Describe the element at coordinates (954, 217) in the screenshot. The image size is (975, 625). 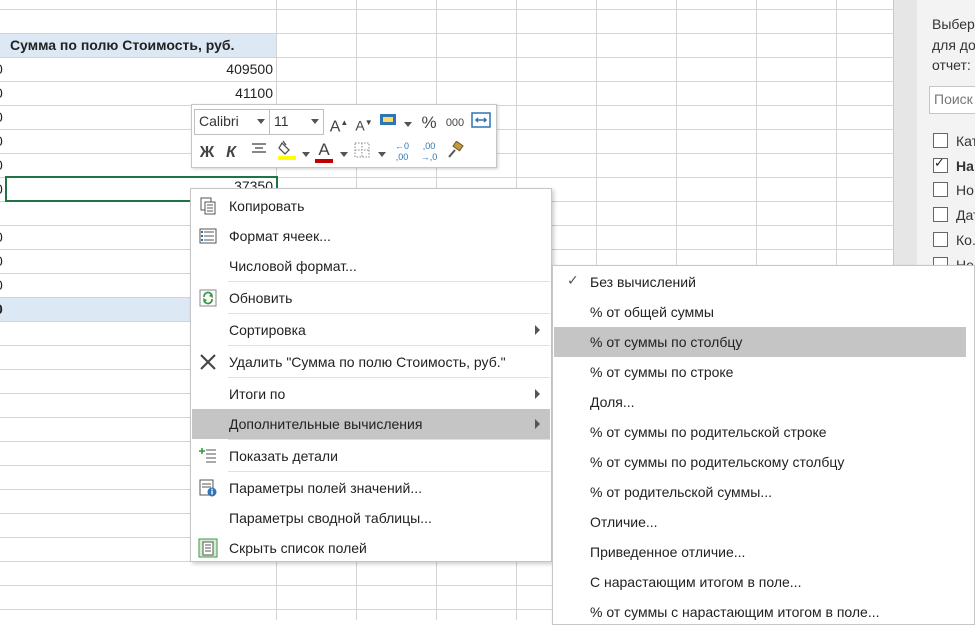
I see `field-list-item: Дат` at that location.